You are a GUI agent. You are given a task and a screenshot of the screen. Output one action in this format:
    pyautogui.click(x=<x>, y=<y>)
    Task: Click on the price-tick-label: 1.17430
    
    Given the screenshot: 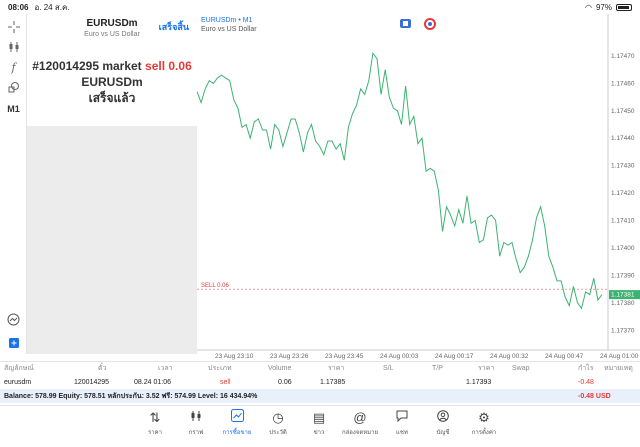 What is the action you would take?
    pyautogui.click(x=623, y=166)
    